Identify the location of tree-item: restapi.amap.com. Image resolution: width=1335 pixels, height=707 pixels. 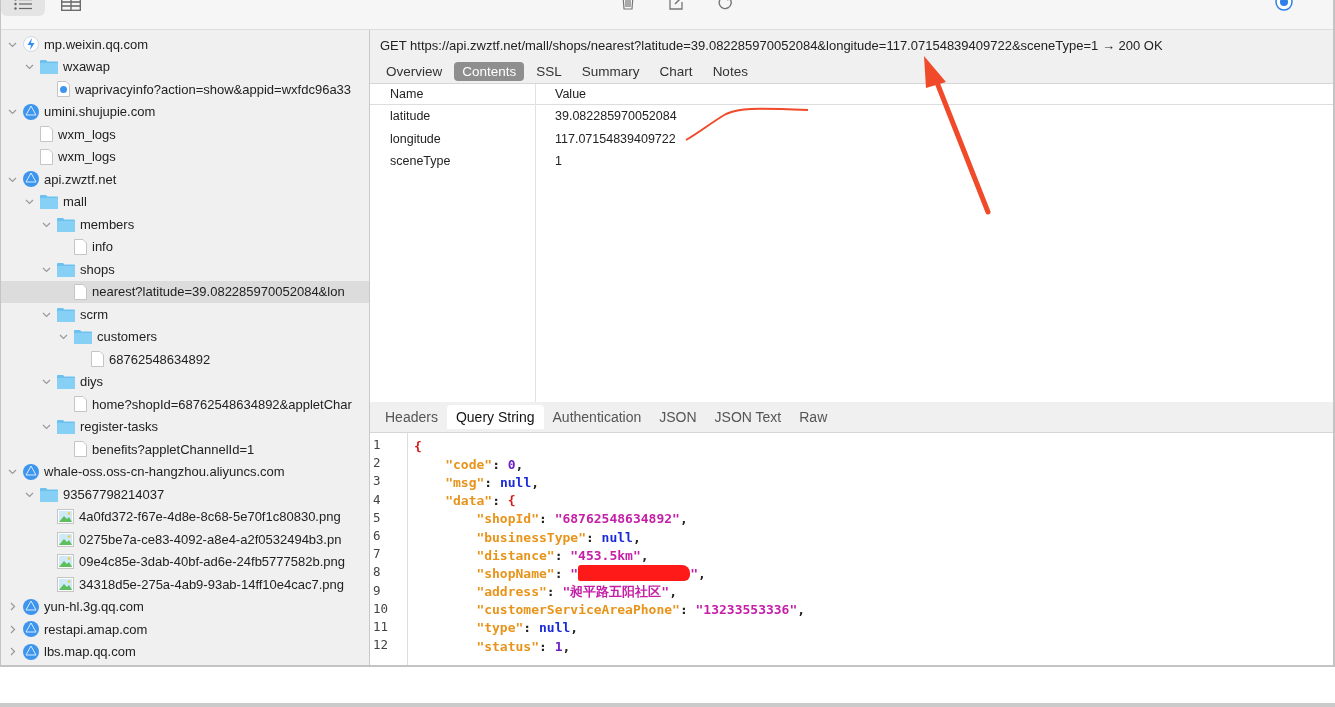
(185, 629).